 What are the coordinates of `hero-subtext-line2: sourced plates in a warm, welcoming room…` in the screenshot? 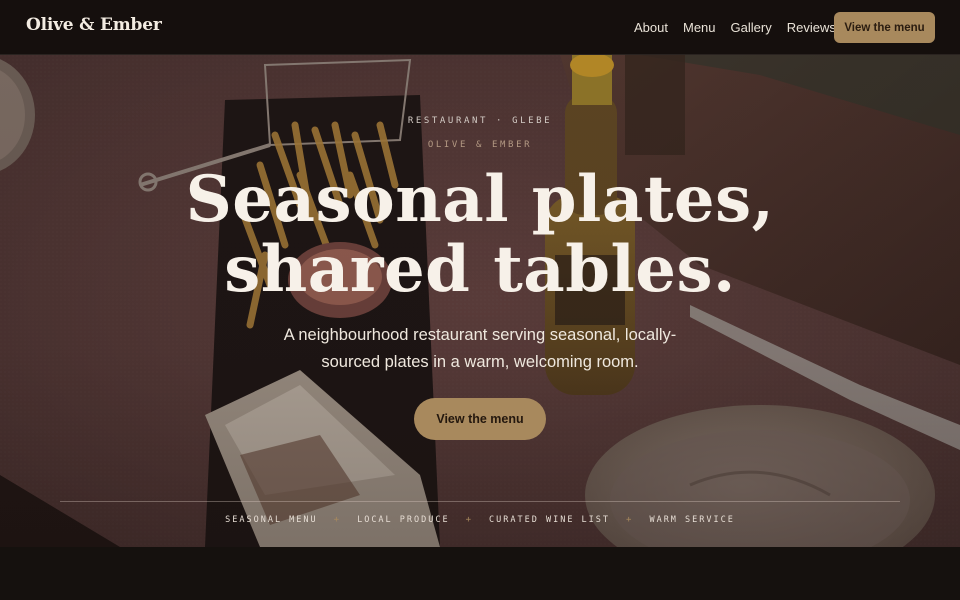 It's located at (480, 362).